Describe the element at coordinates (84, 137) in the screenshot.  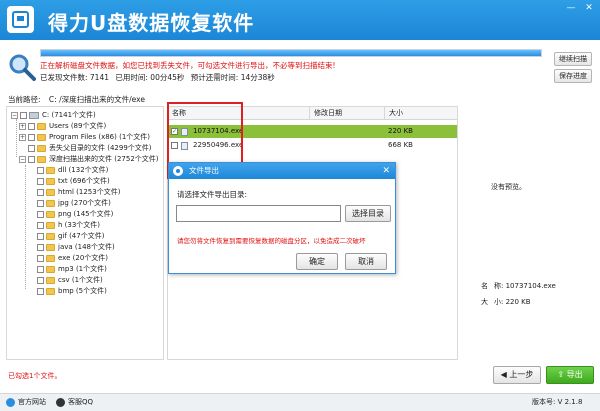
I see `tree-item-program-files: + Program Files (x86) (1个文件)` at that location.